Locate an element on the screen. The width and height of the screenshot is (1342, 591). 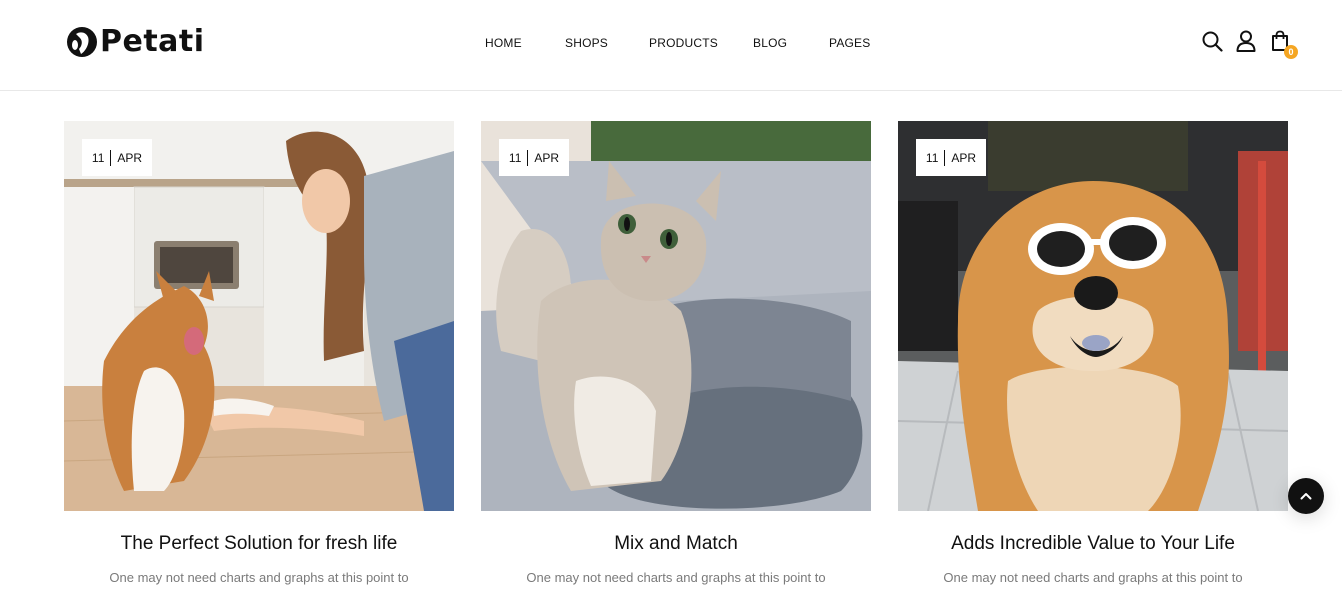
user-icon is located at coordinates (1246, 41).